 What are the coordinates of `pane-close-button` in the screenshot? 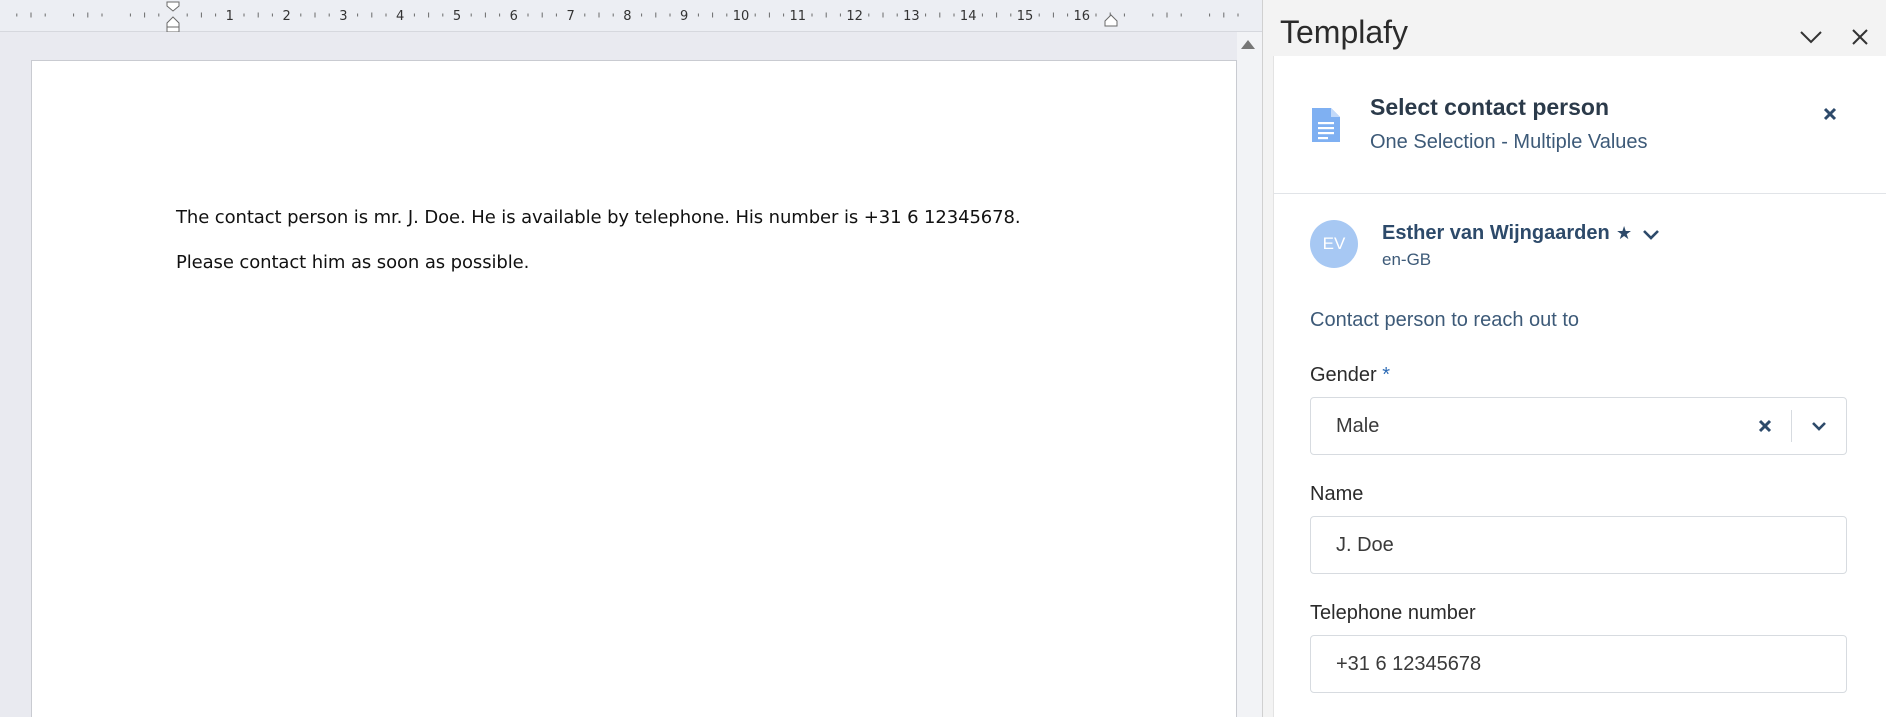 It's located at (1860, 37).